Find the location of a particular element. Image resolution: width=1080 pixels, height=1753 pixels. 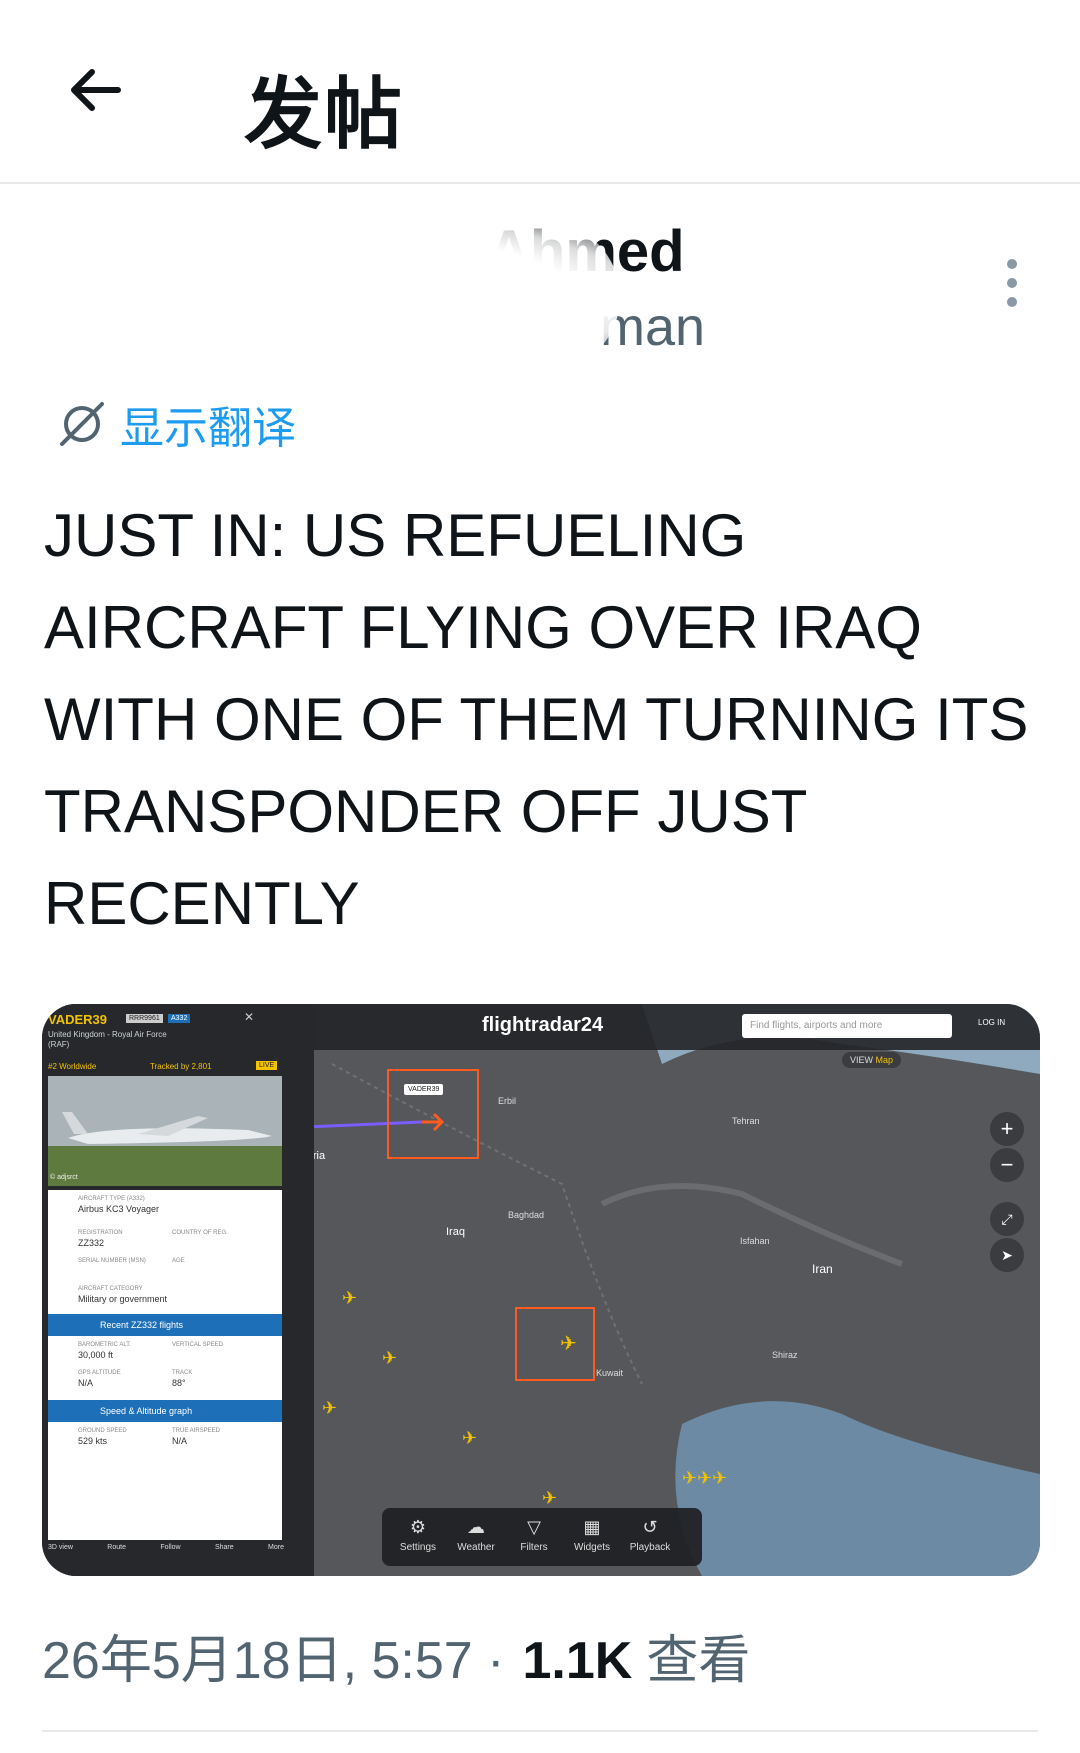

panel-action-share: Share is located at coordinates (224, 1547).